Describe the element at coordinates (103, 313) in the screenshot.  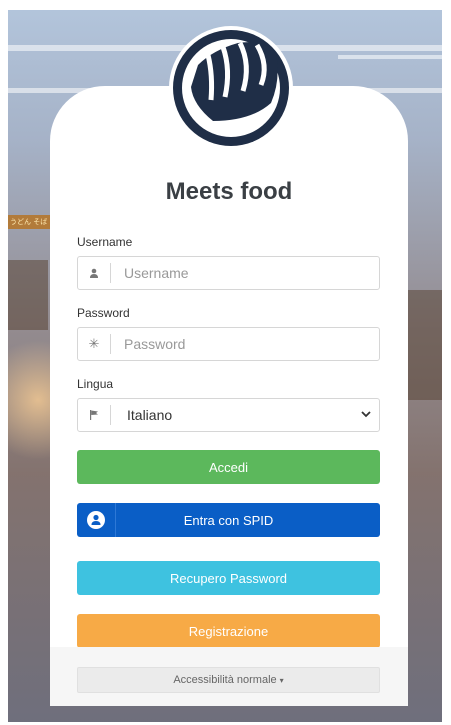
I see `password-label: Password` at that location.